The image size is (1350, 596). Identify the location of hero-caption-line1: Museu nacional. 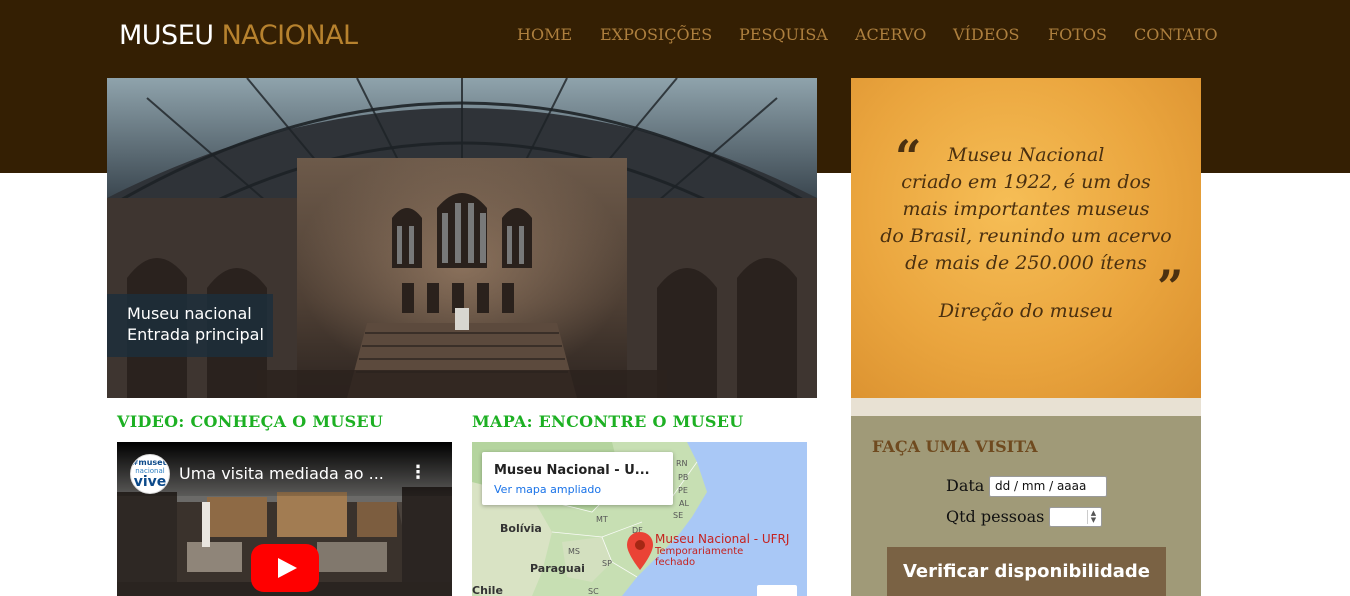
(189, 313).